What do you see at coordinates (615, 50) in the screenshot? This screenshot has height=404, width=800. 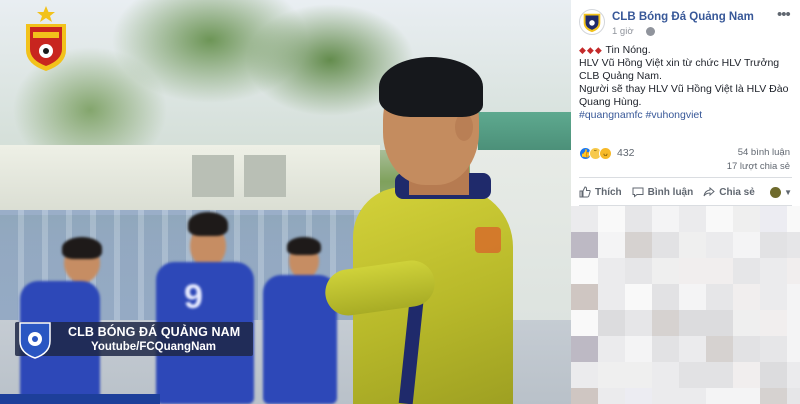 I see `post-line: ◆◆◆ Tin Nóng.` at bounding box center [615, 50].